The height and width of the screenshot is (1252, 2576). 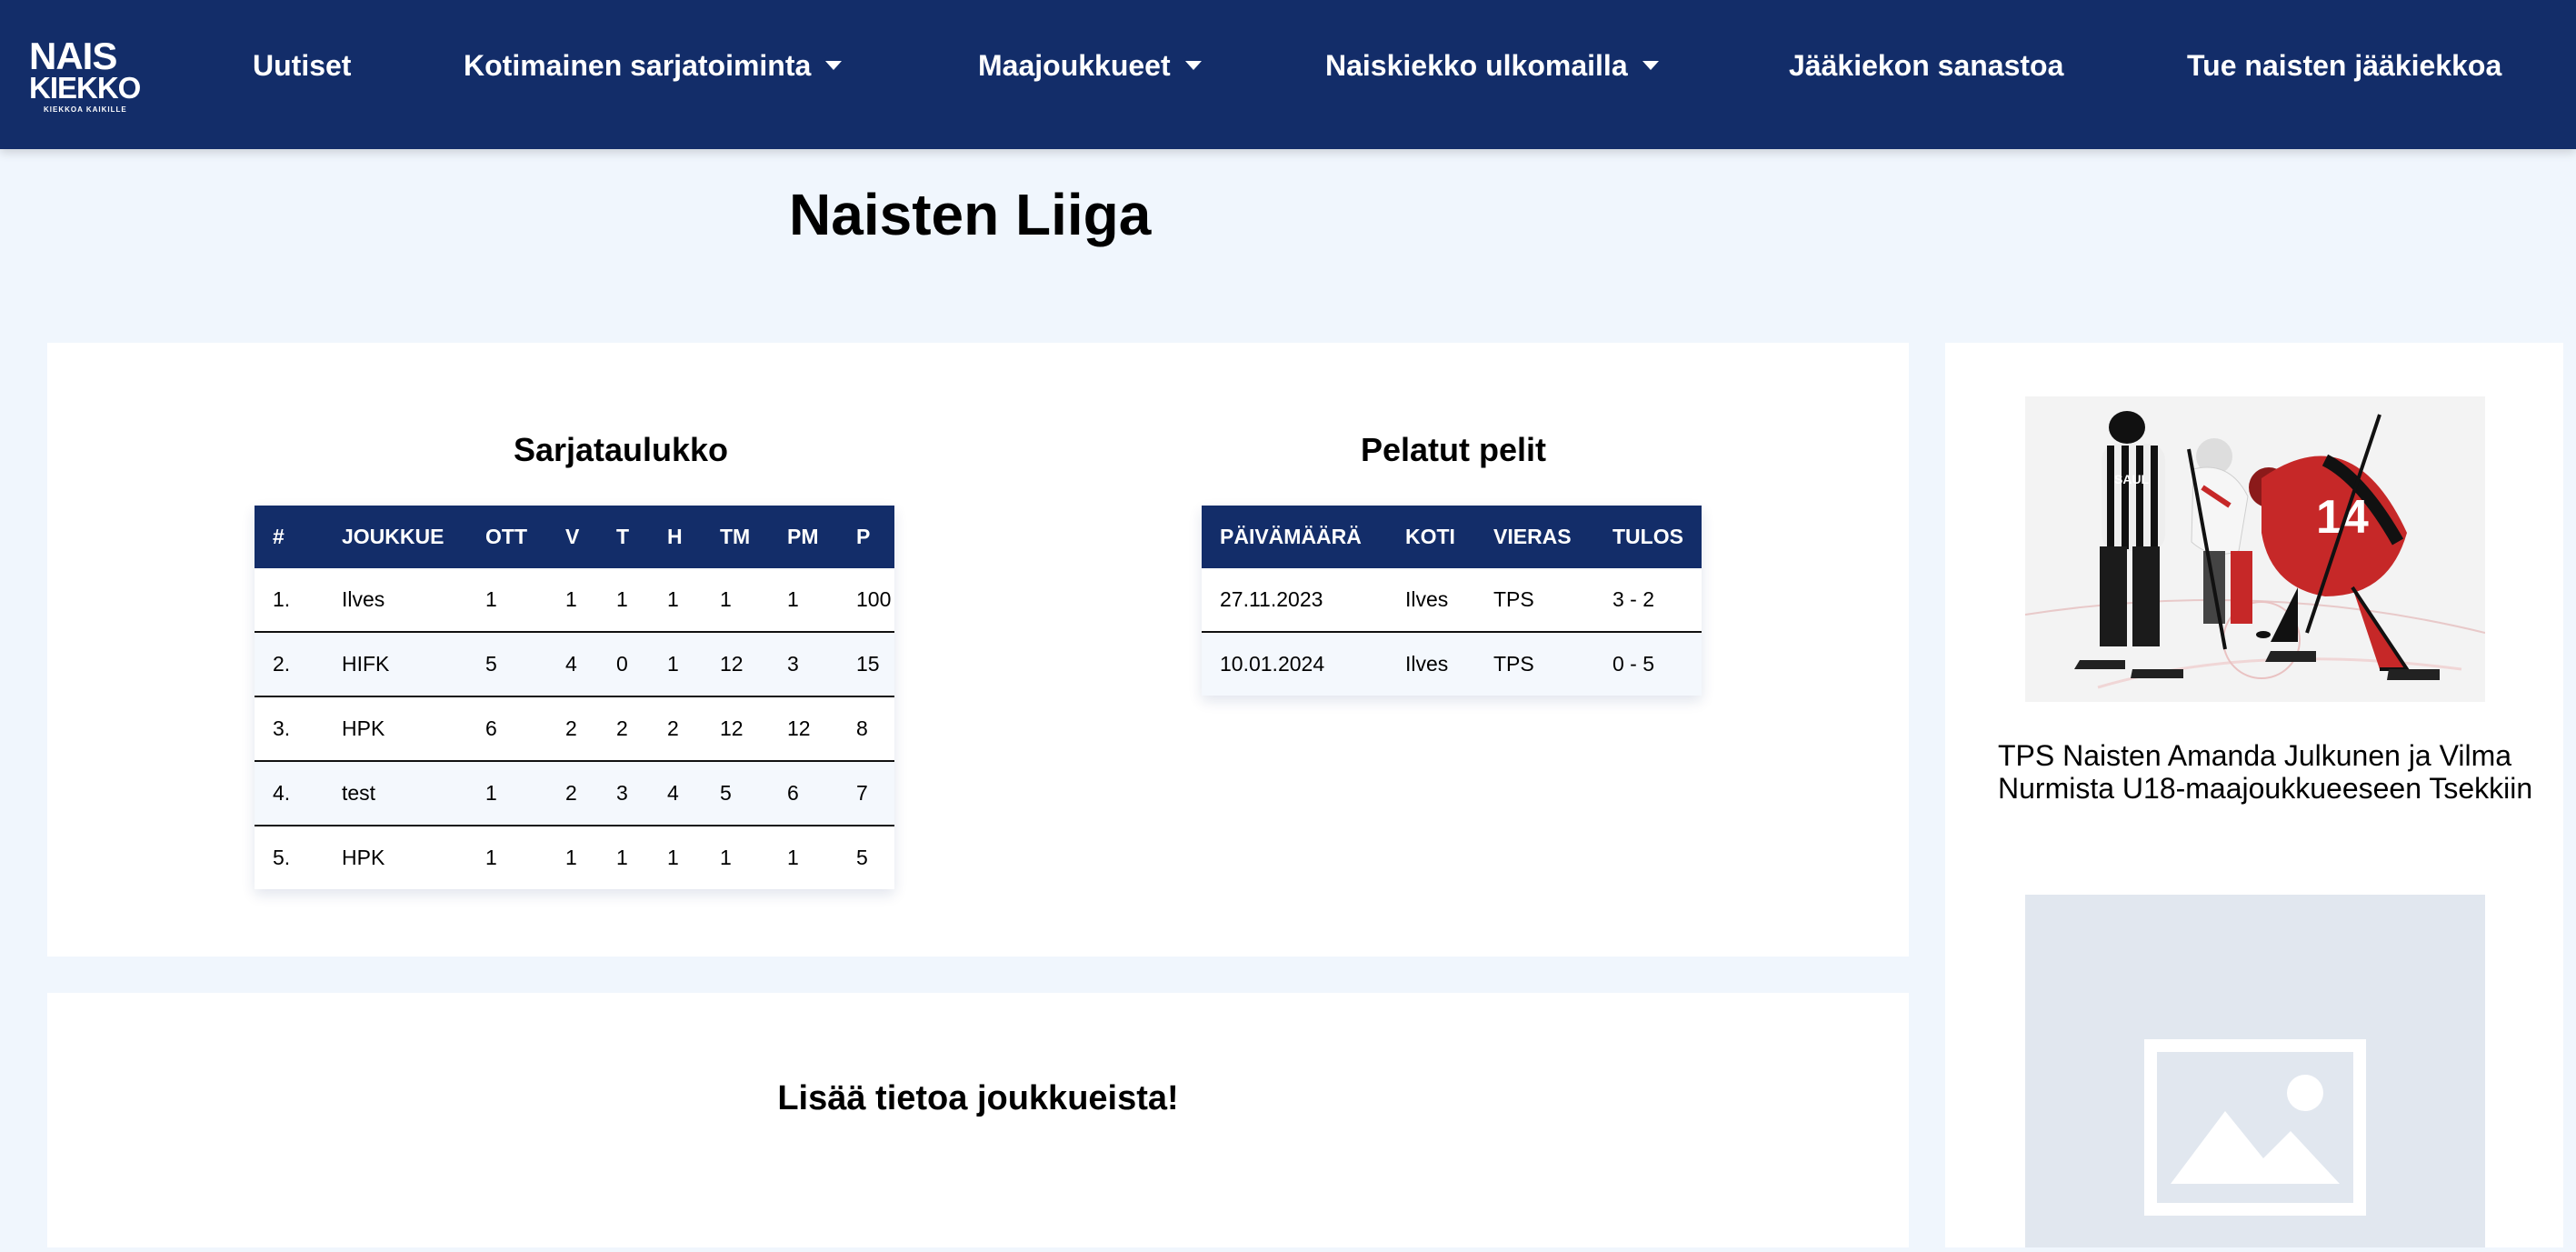 What do you see at coordinates (803, 537) in the screenshot?
I see `col-header-goals-against: PM` at bounding box center [803, 537].